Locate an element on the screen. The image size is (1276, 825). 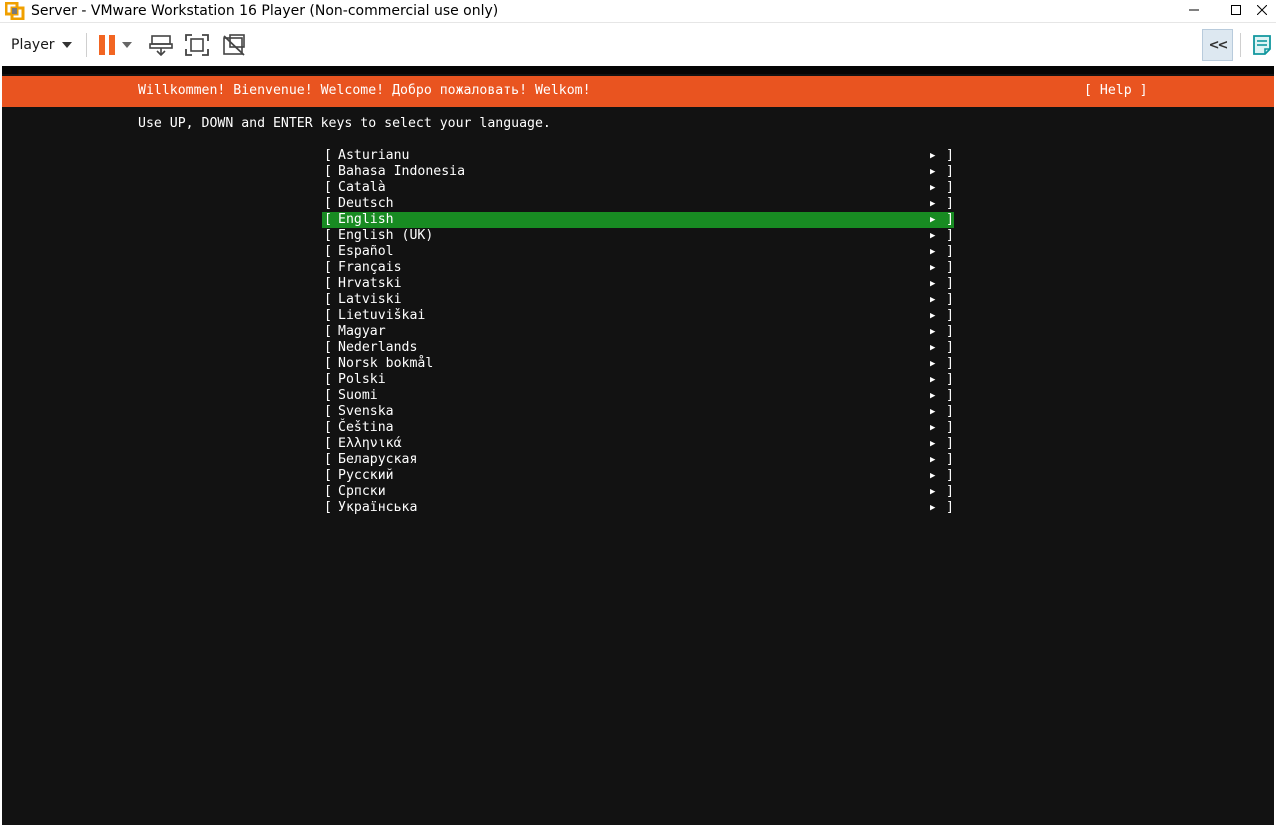
language-option: [Ελληνικά ▶] is located at coordinates (638, 444).